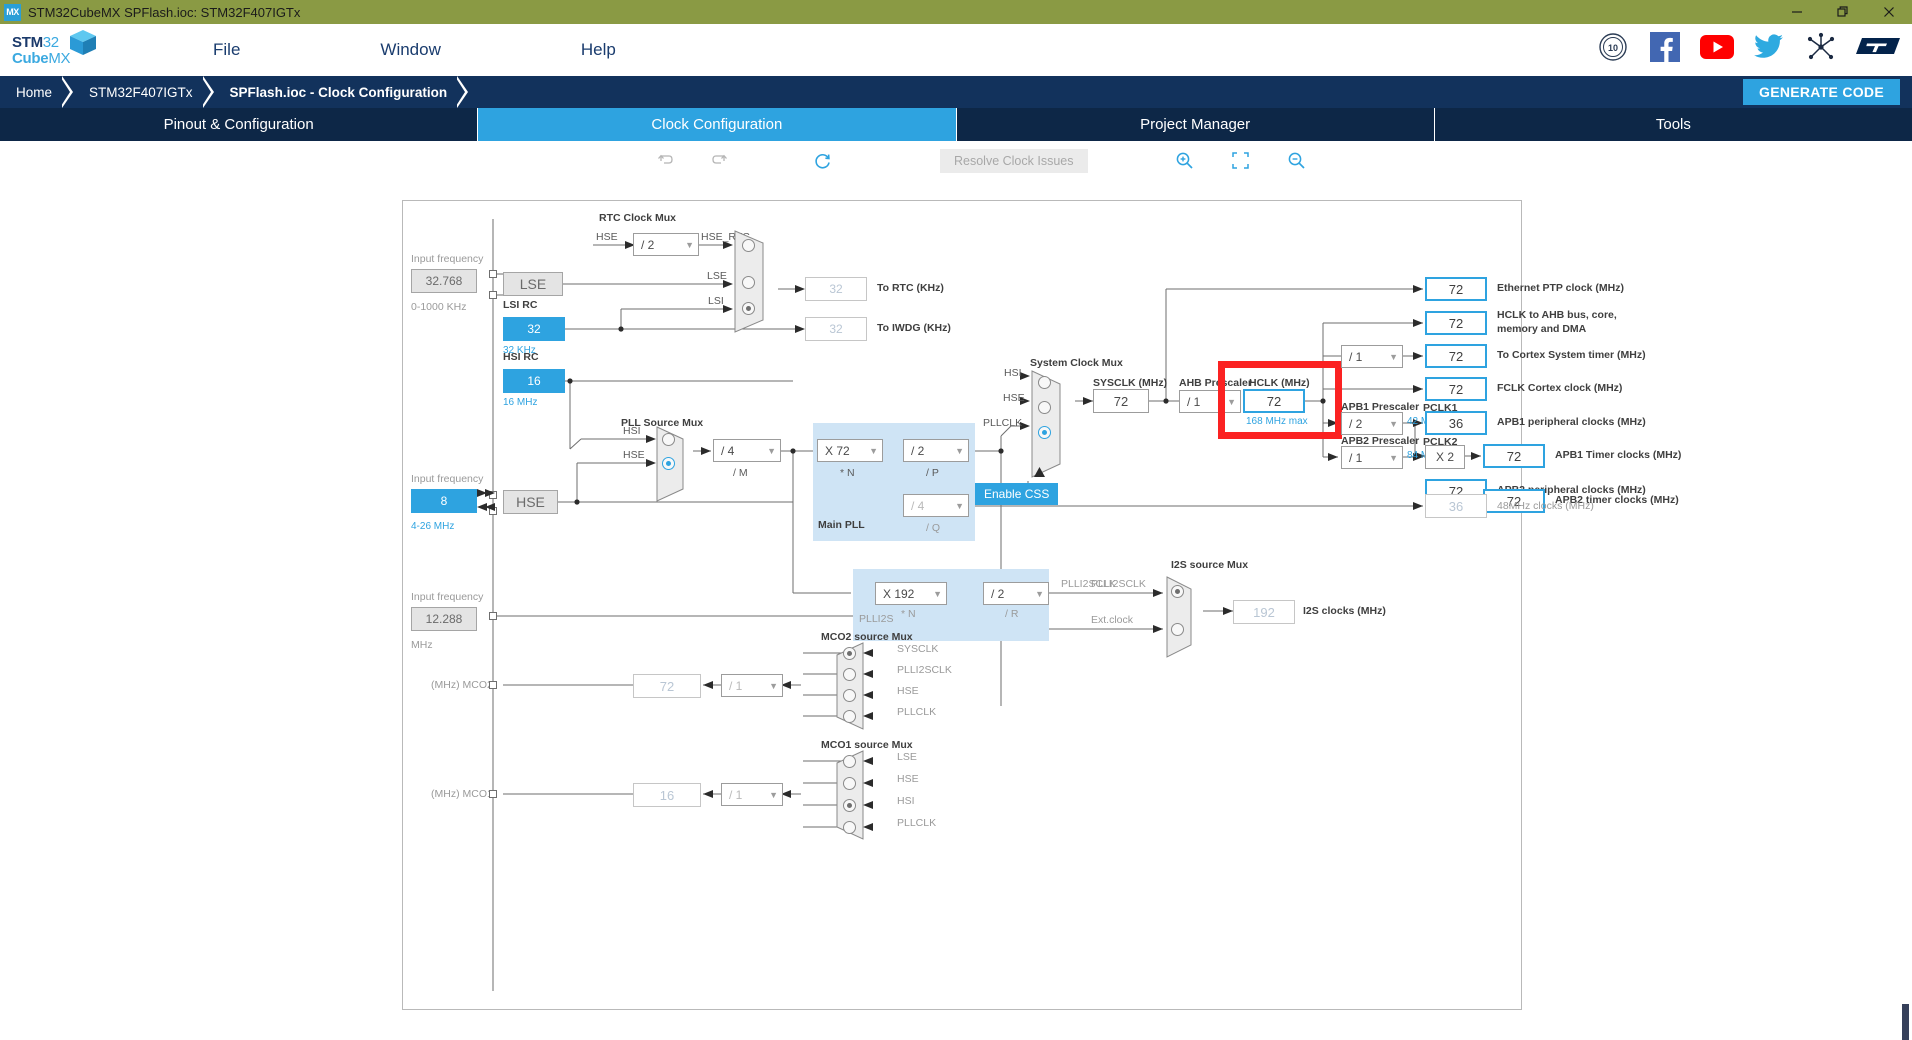 This screenshot has width=1912, height=1040. I want to click on plli2s-r-divider-select: / 2 ▼, so click(1016, 593).